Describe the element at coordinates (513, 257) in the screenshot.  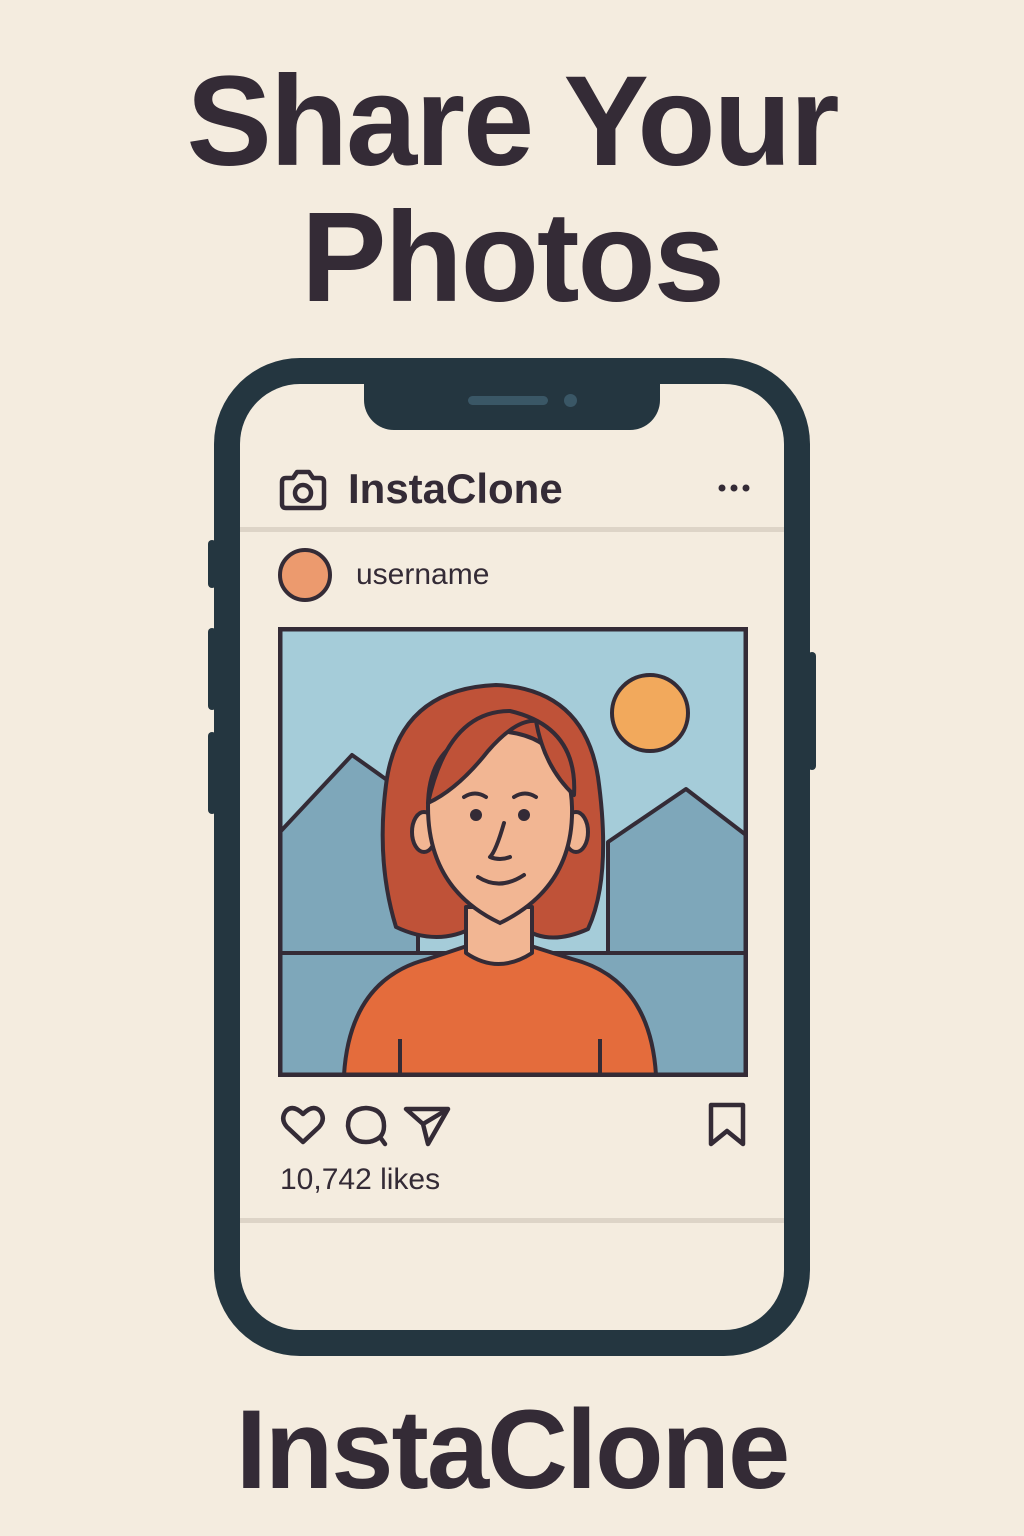
I see `headline-line-2: Photos` at that location.